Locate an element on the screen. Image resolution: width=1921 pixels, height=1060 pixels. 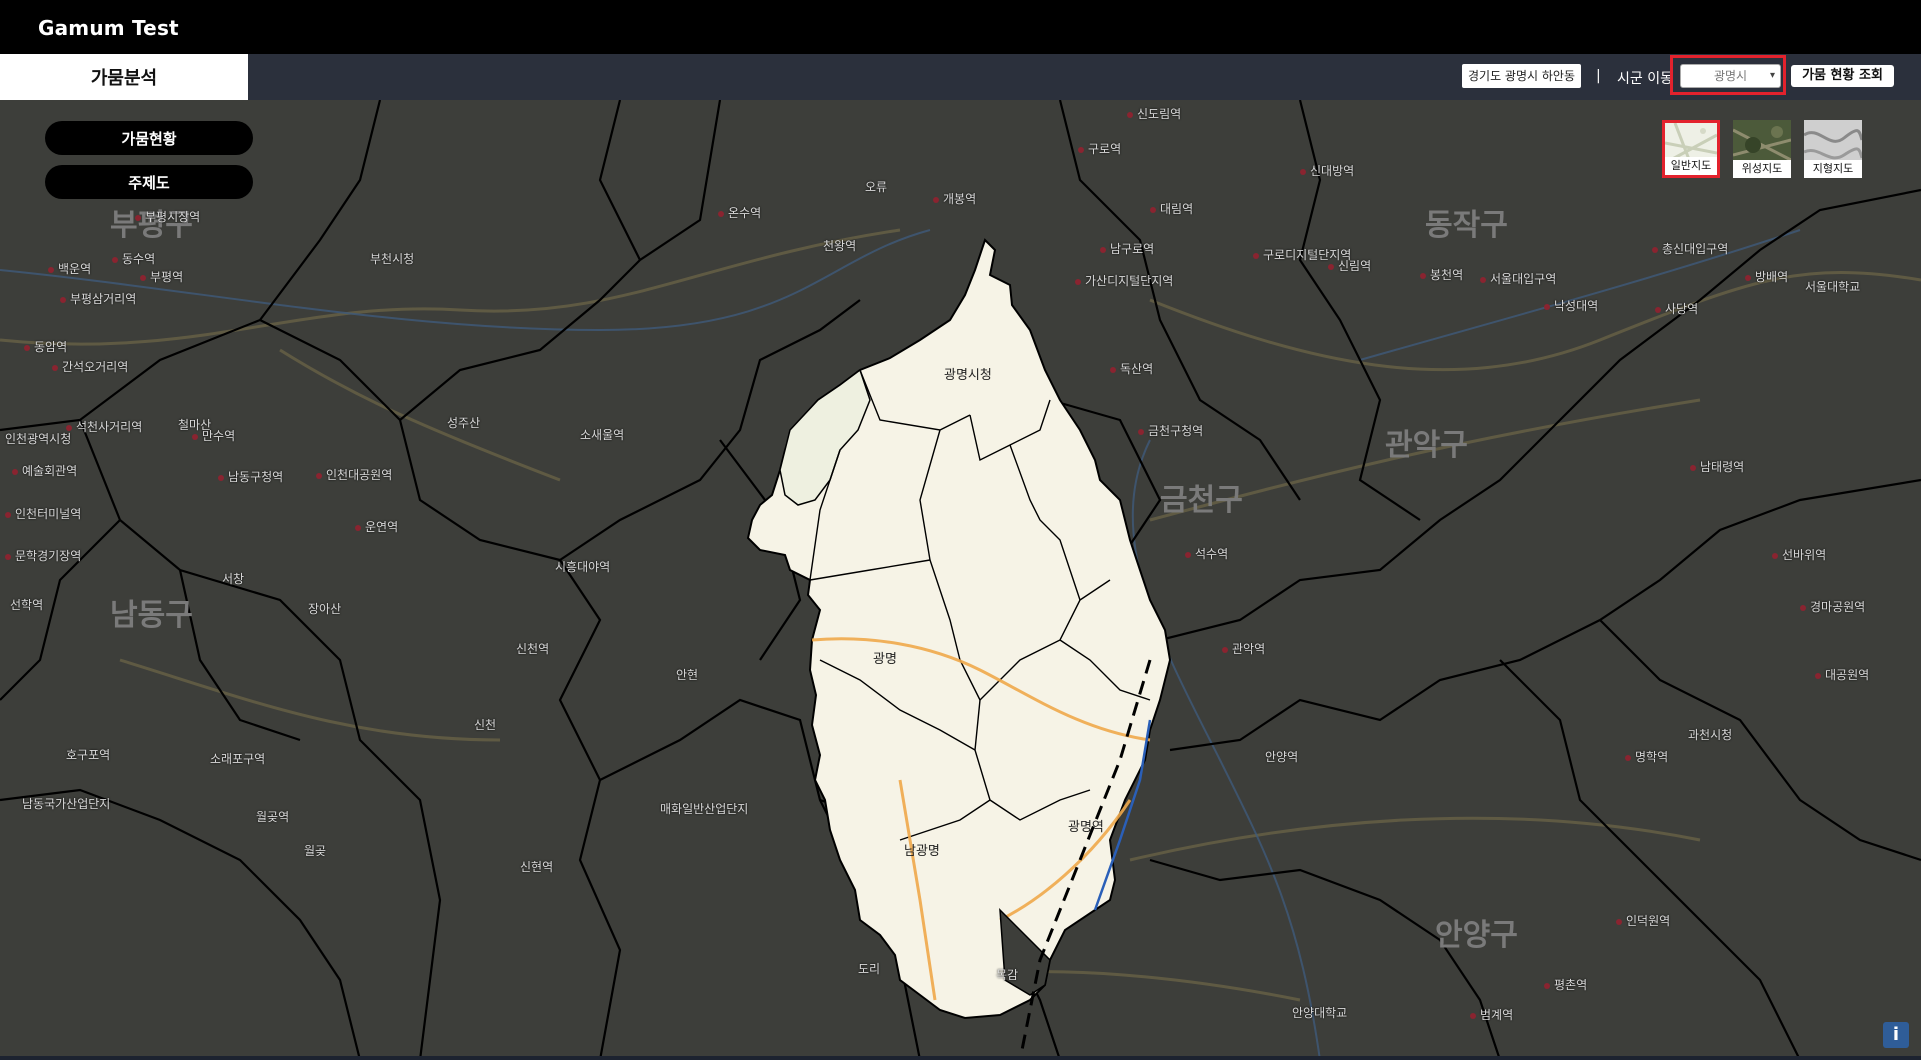
place-label: 안양역 is located at coordinates (1282, 757).